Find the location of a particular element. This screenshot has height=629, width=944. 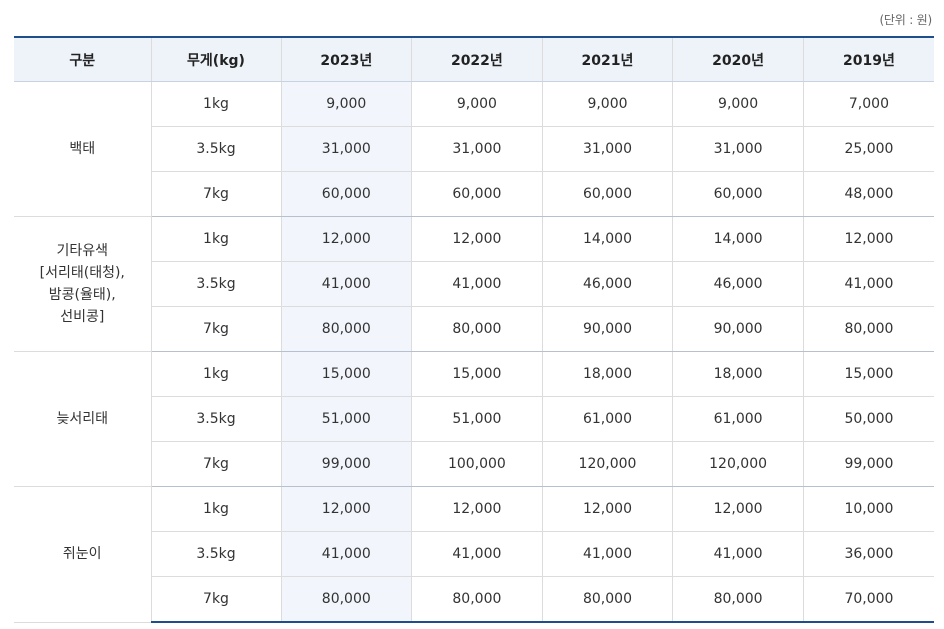

price-cell-2019: 25,000 is located at coordinates (868, 149).